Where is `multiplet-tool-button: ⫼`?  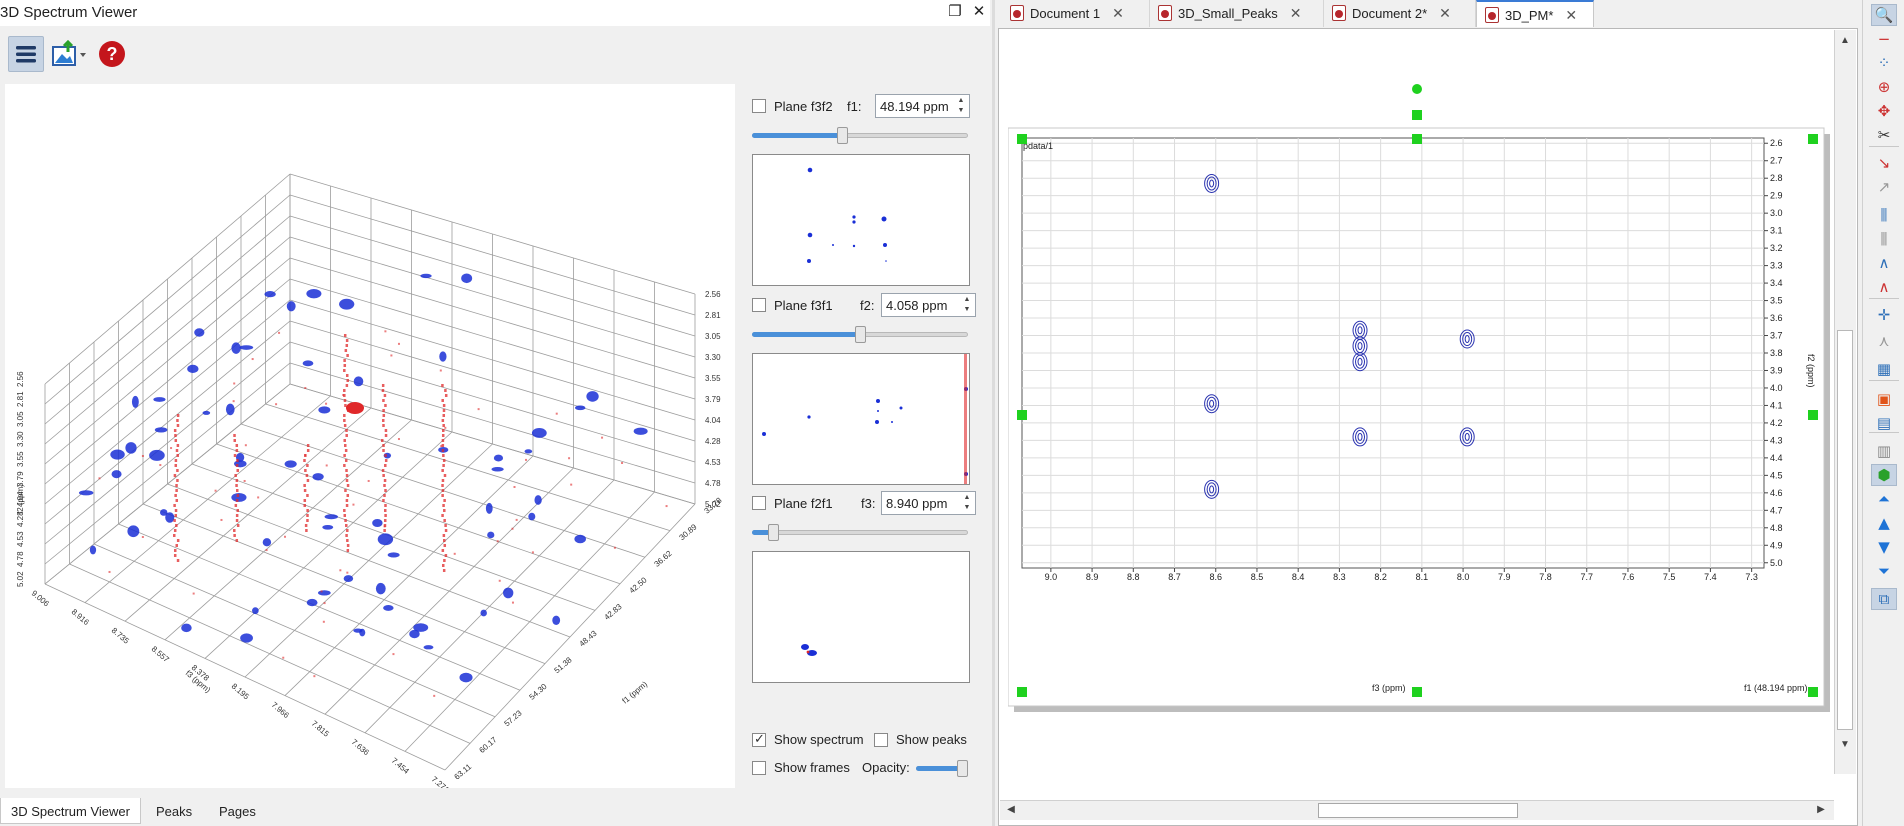 multiplet-tool-button: ⫼ is located at coordinates (1884, 215).